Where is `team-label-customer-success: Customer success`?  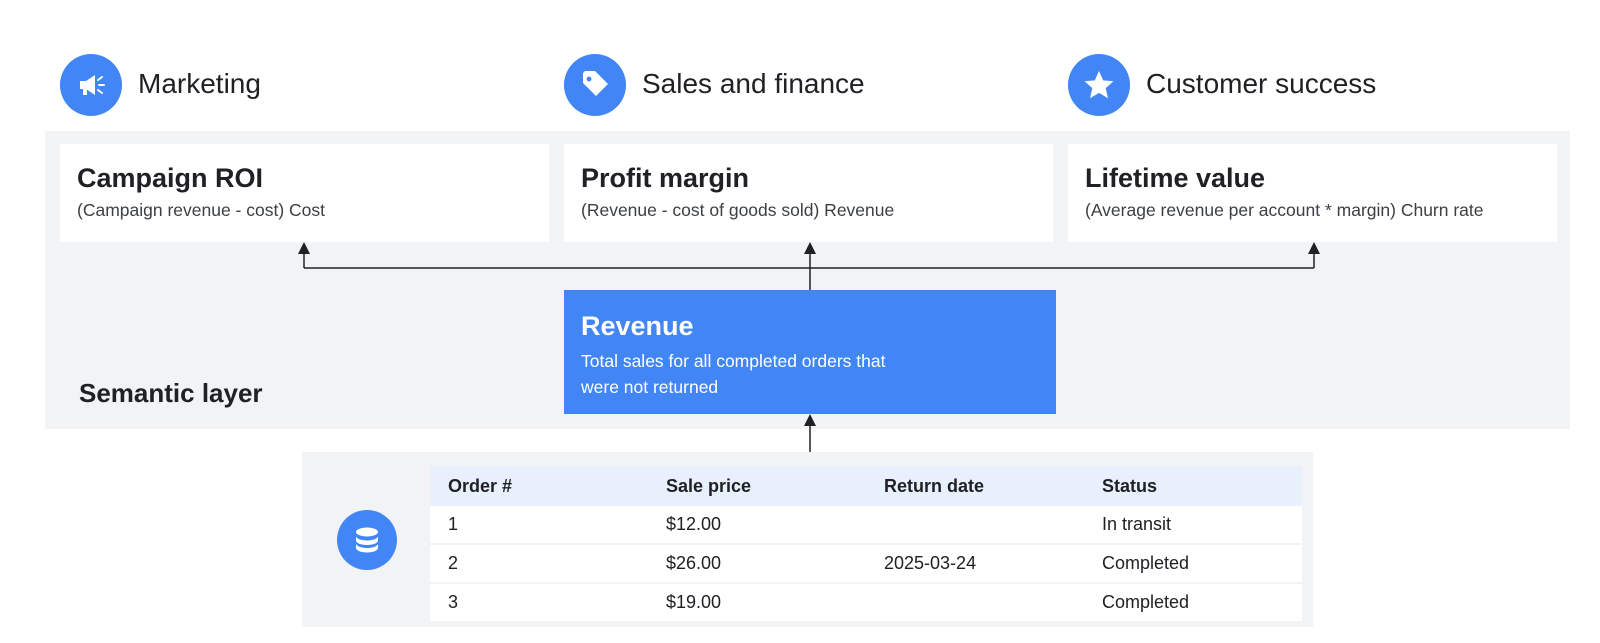
team-label-customer-success: Customer success is located at coordinates (1261, 83).